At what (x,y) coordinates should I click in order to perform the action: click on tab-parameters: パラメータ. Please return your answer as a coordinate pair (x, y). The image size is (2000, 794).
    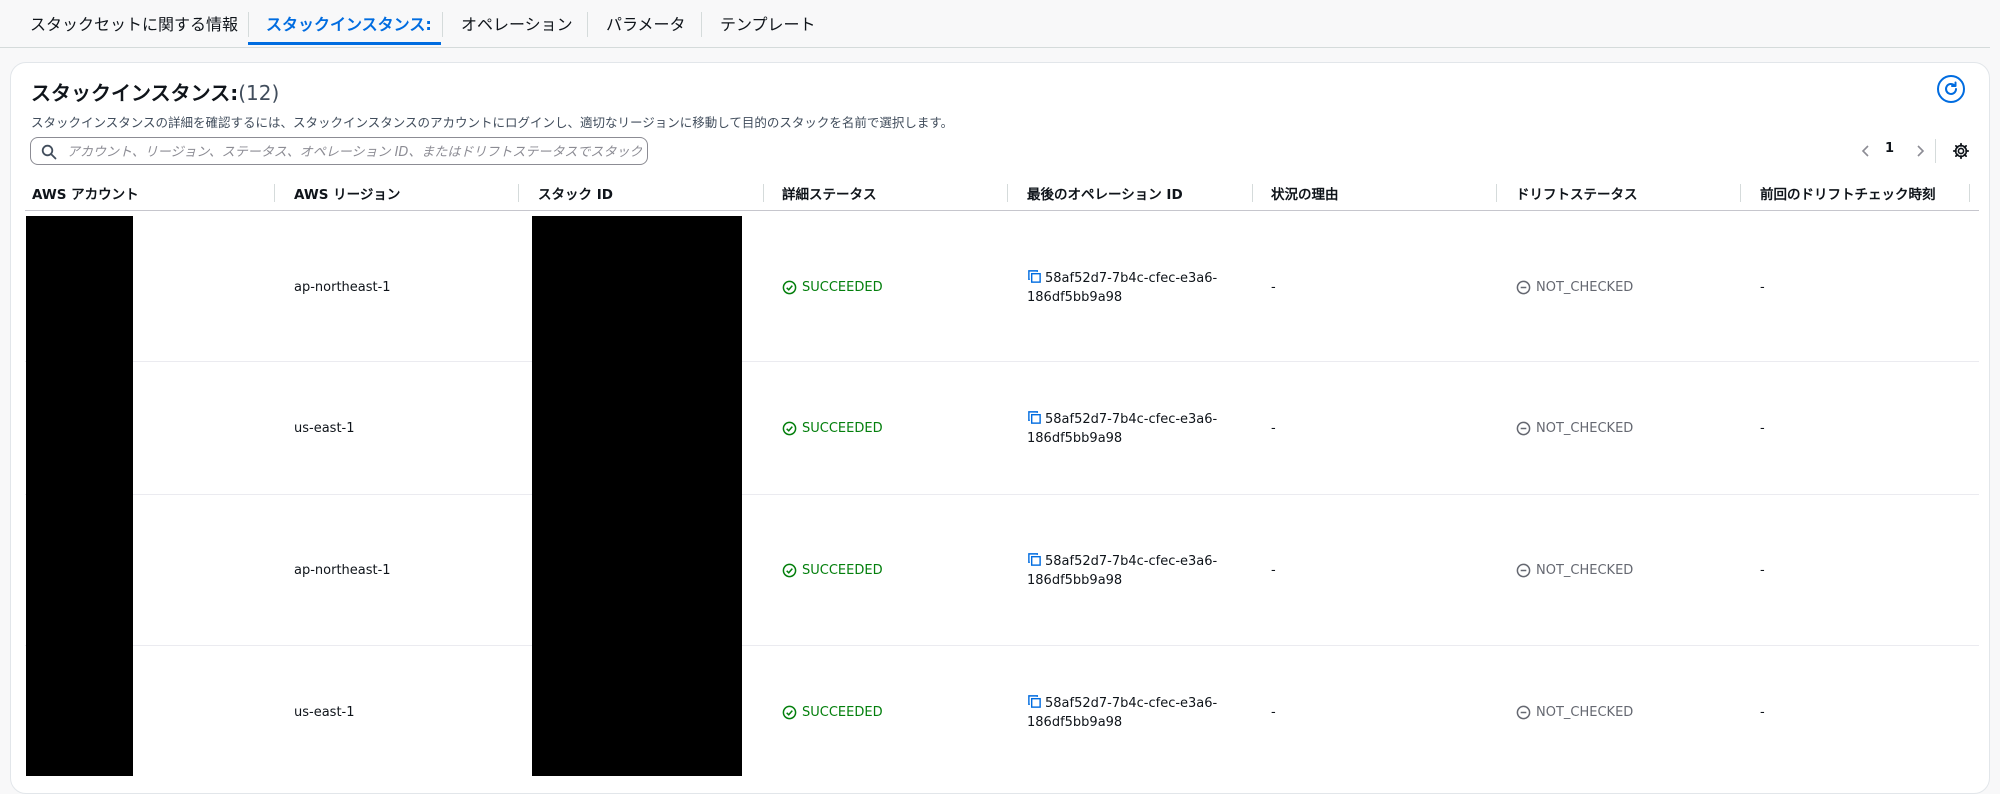
    Looking at the image, I should click on (646, 22).